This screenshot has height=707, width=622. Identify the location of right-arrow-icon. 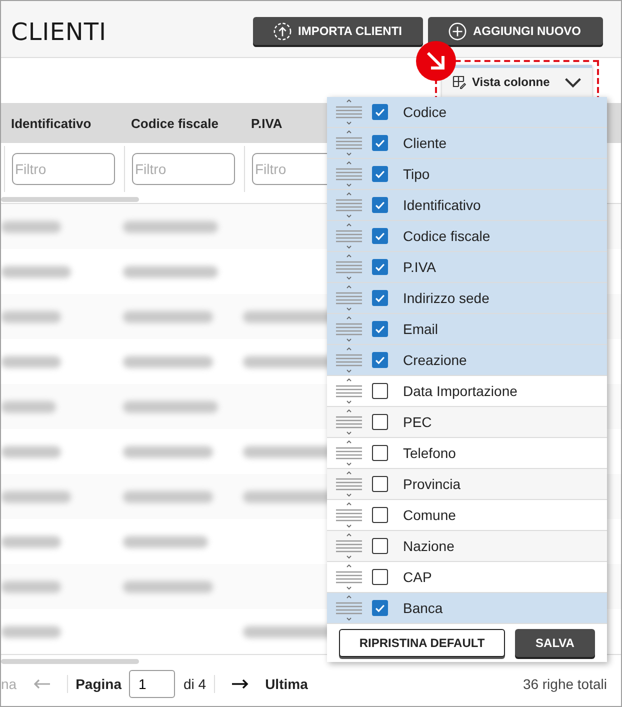
(240, 684).